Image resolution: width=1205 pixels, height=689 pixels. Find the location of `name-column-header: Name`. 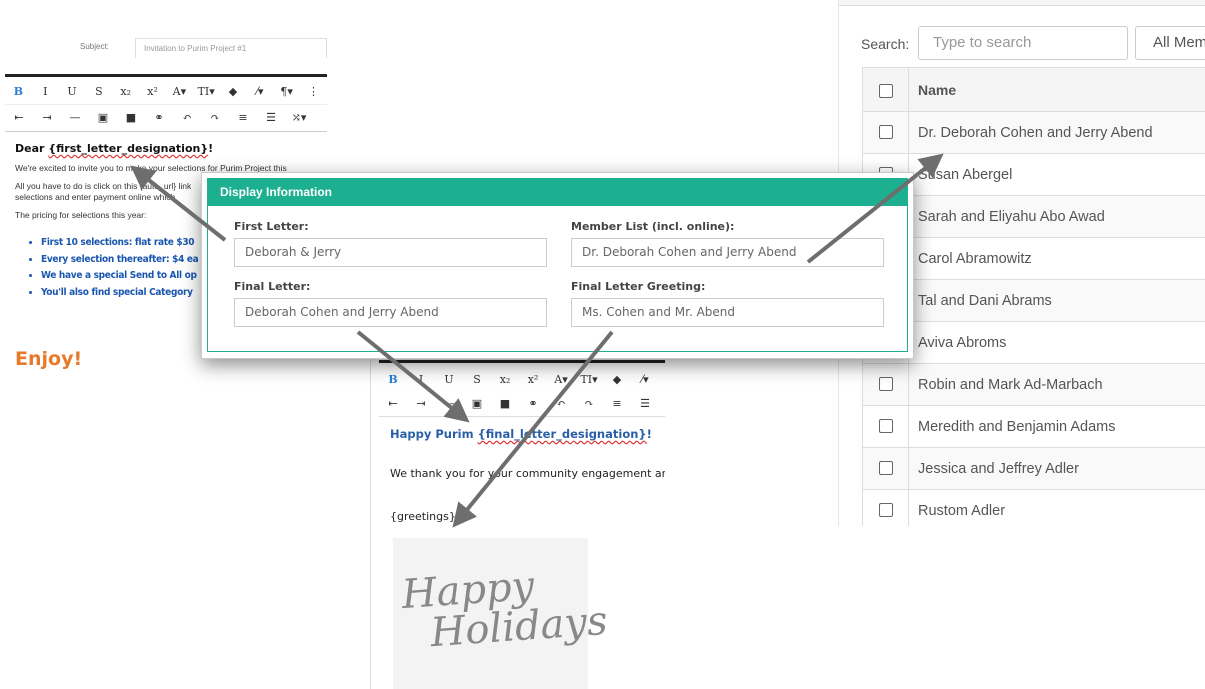

name-column-header: Name is located at coordinates (1056, 89).